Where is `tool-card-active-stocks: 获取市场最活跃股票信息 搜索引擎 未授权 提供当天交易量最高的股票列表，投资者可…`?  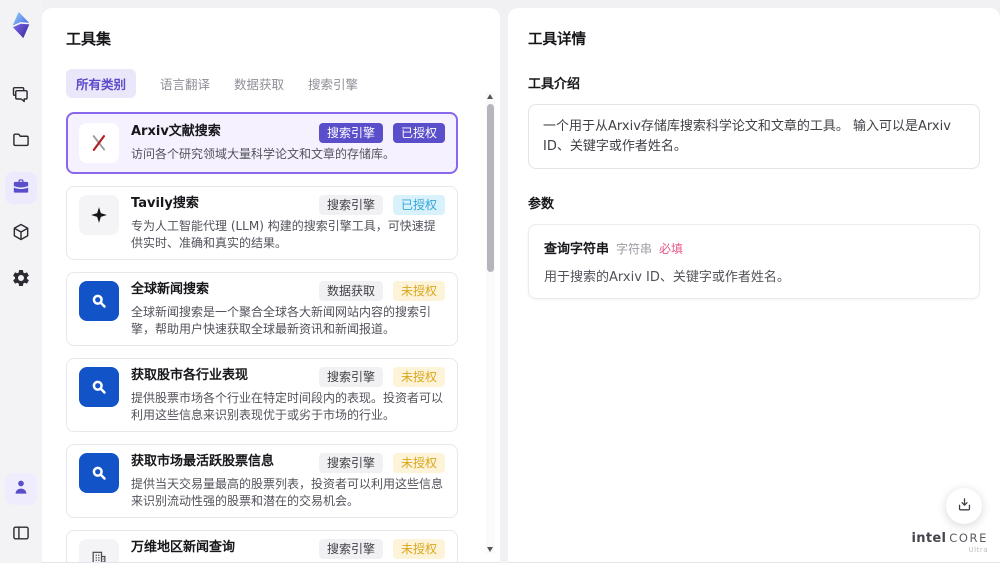 tool-card-active-stocks: 获取市场最活跃股票信息 搜索引擎 未授权 提供当天交易量最高的股票列表，投资者可… is located at coordinates (262, 481).